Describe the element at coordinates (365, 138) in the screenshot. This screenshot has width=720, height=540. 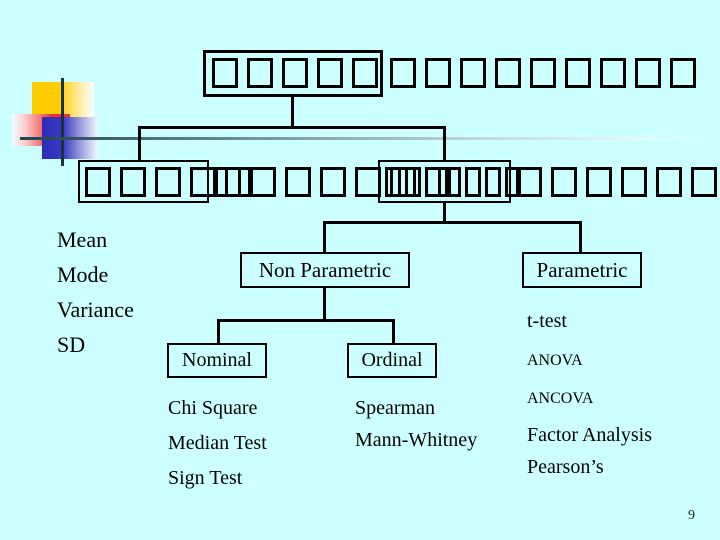
I see `horizontal-fading-rule` at that location.